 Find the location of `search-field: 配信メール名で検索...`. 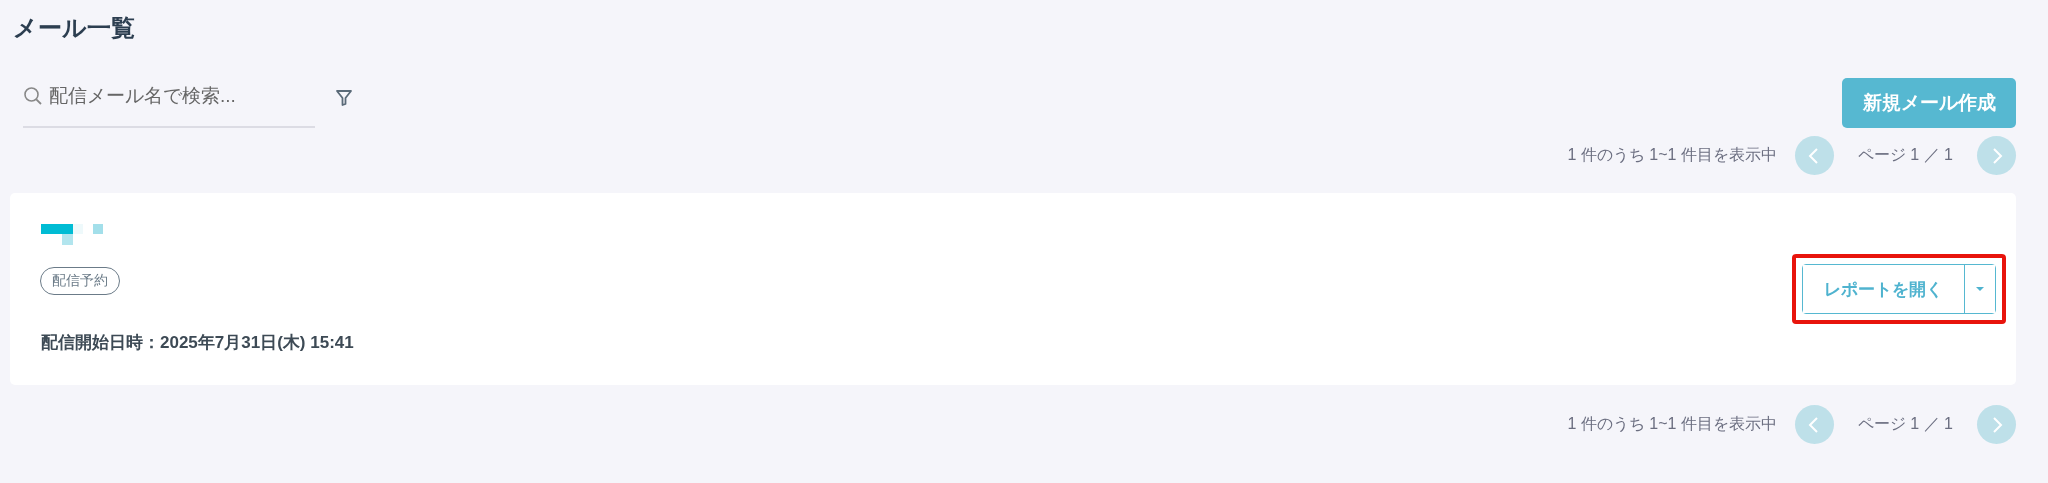

search-field: 配信メール名で検索... is located at coordinates (174, 96).